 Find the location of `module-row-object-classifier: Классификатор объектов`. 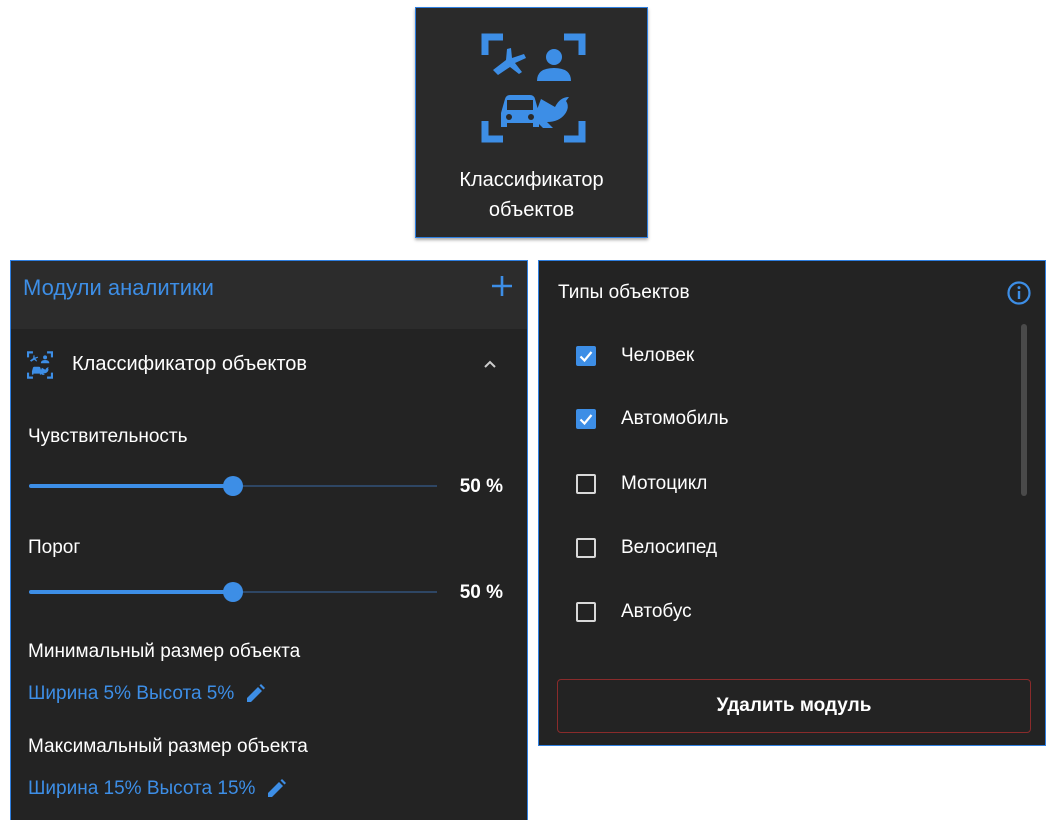

module-row-object-classifier: Классификатор объектов is located at coordinates (269, 365).